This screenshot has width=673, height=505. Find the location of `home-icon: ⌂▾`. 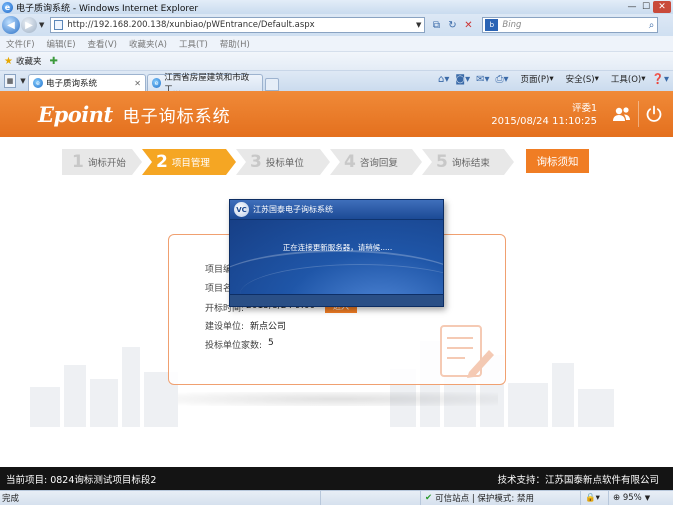

home-icon: ⌂▾ is located at coordinates (443, 79).